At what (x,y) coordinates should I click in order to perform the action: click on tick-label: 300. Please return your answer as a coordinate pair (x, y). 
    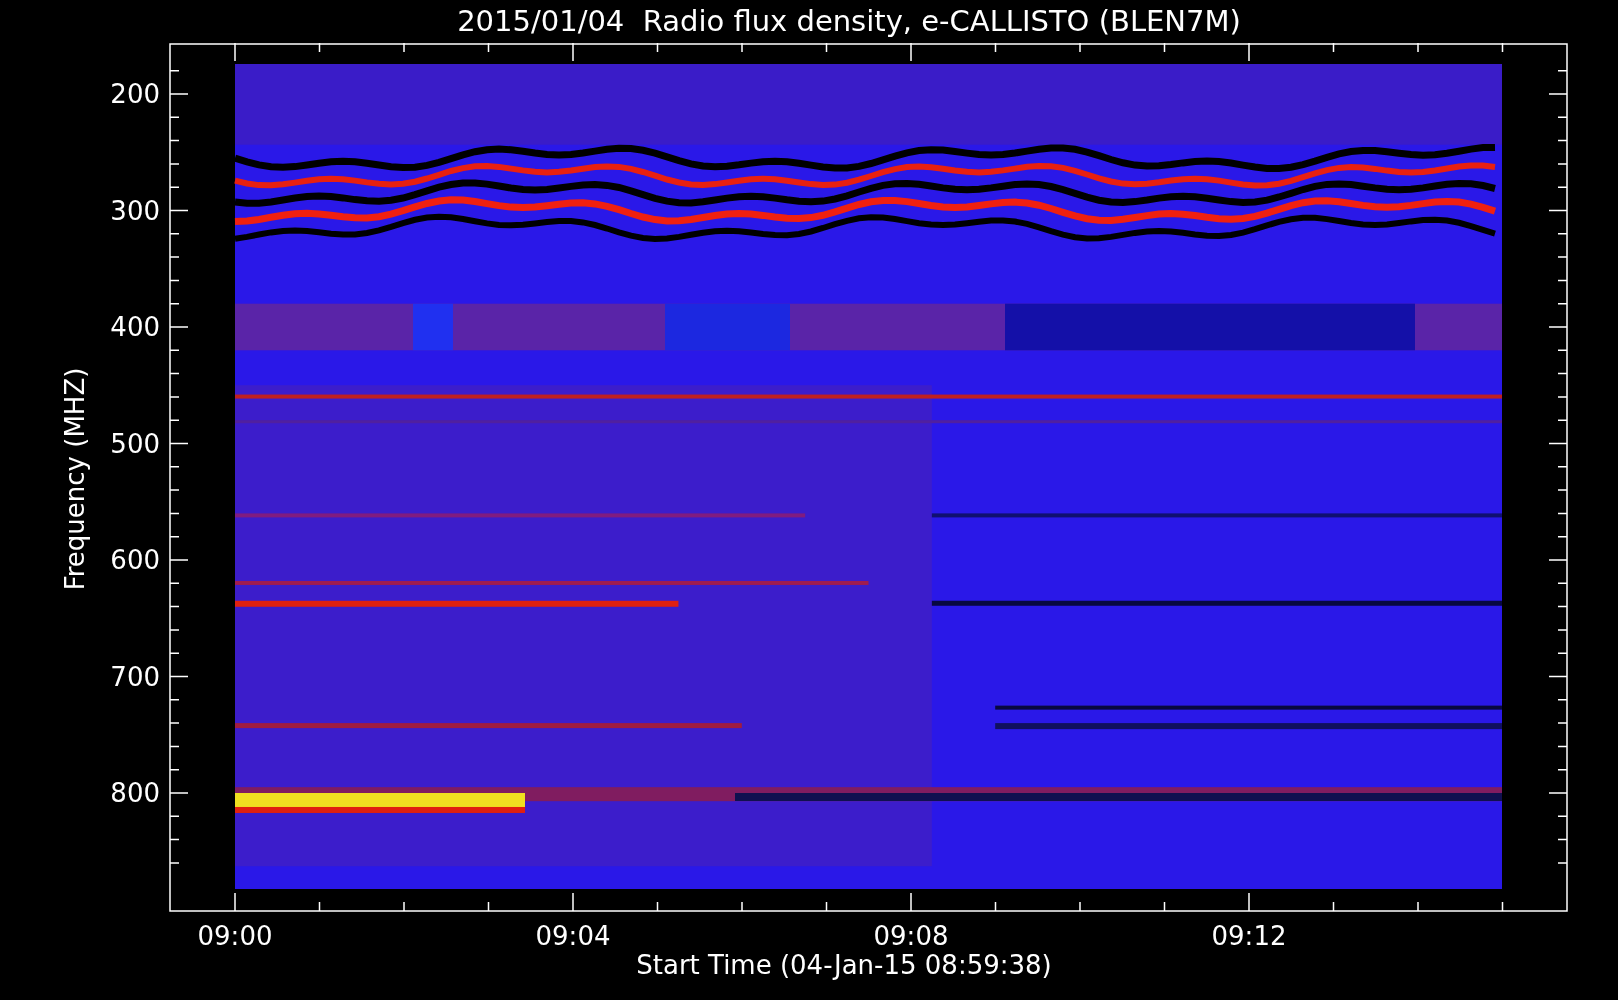
    Looking at the image, I should click on (135, 210).